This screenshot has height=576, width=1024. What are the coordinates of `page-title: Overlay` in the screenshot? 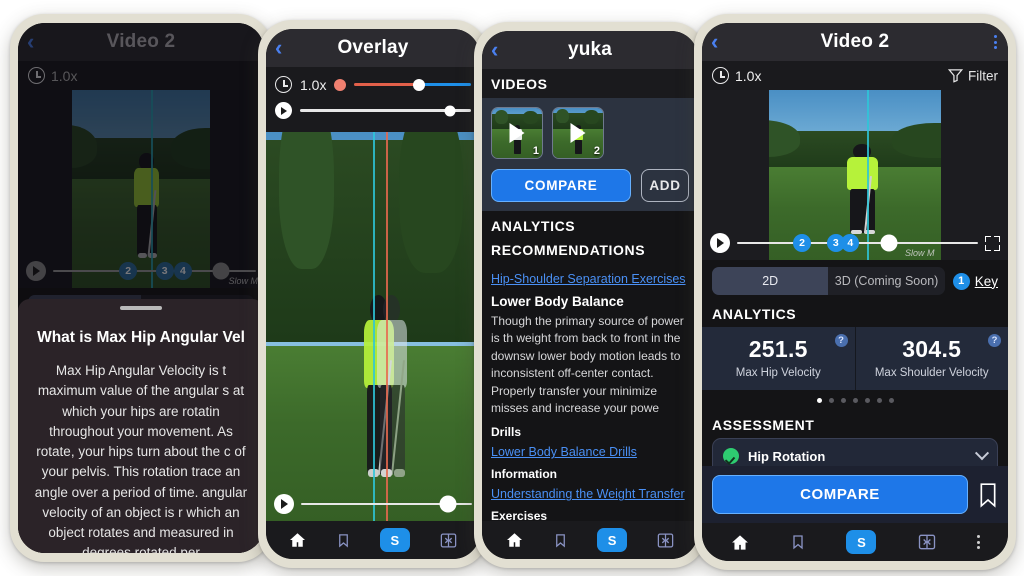 It's located at (373, 47).